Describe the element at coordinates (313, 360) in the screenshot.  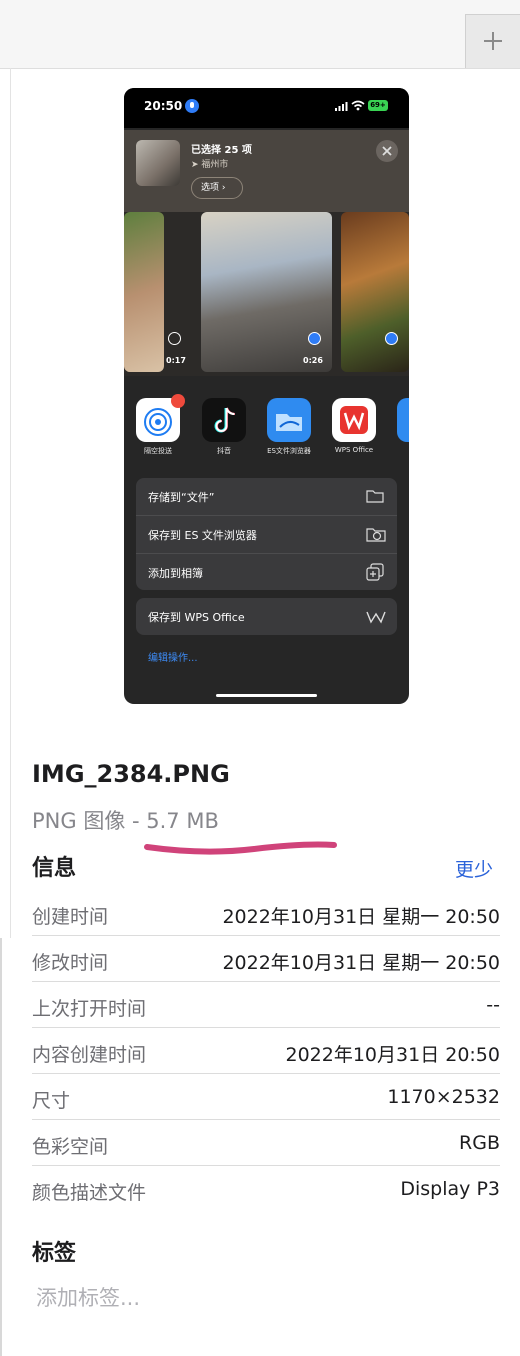
I see `video-duration: 0:26` at that location.